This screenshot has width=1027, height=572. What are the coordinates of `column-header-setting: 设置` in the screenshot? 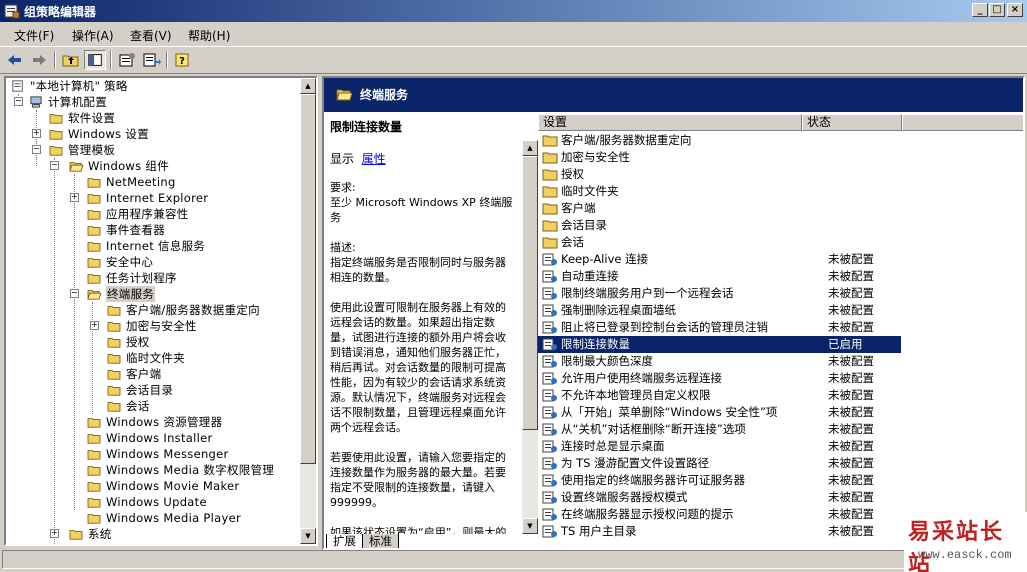 It's located at (670, 122).